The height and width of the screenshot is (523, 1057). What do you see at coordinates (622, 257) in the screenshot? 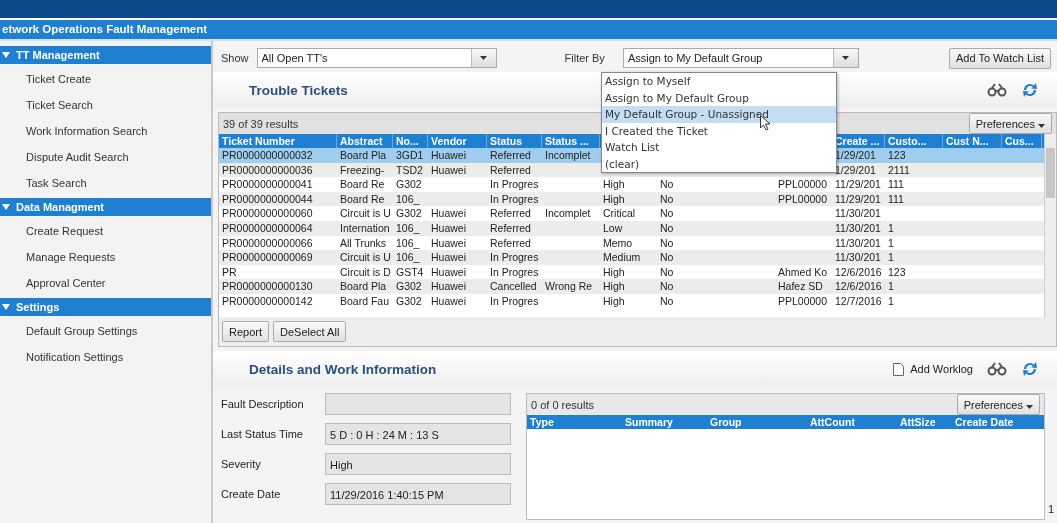
I see `table-cell-text: Medium` at bounding box center [622, 257].